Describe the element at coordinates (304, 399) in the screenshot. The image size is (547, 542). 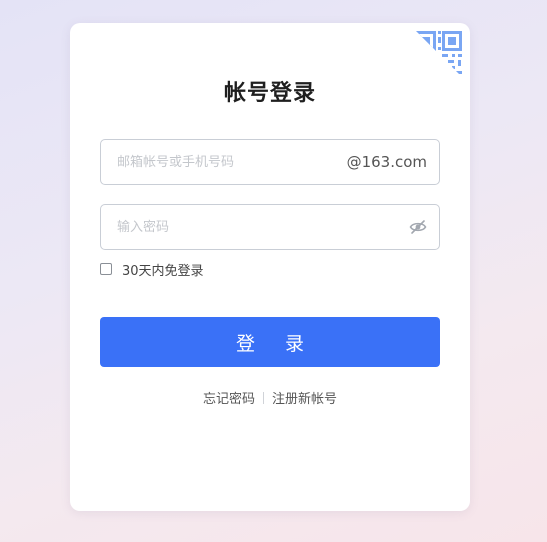
I see `register-link: 注册新帐号` at that location.